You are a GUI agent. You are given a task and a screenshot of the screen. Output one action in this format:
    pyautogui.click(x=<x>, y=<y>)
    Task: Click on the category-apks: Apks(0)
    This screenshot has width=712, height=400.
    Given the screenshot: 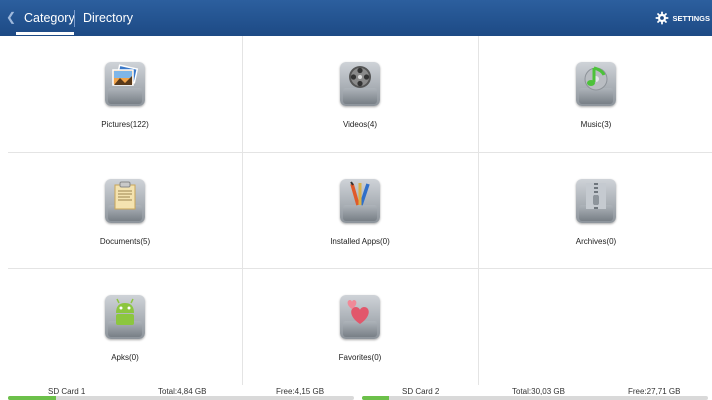 What is the action you would take?
    pyautogui.click(x=125, y=327)
    